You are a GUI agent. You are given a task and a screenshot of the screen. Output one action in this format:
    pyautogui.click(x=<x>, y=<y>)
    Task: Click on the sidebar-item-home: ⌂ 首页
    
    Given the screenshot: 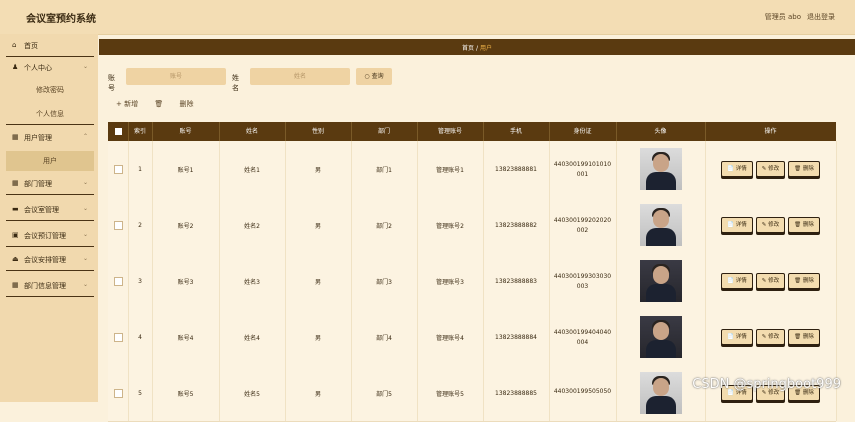 What is the action you would take?
    pyautogui.click(x=50, y=45)
    